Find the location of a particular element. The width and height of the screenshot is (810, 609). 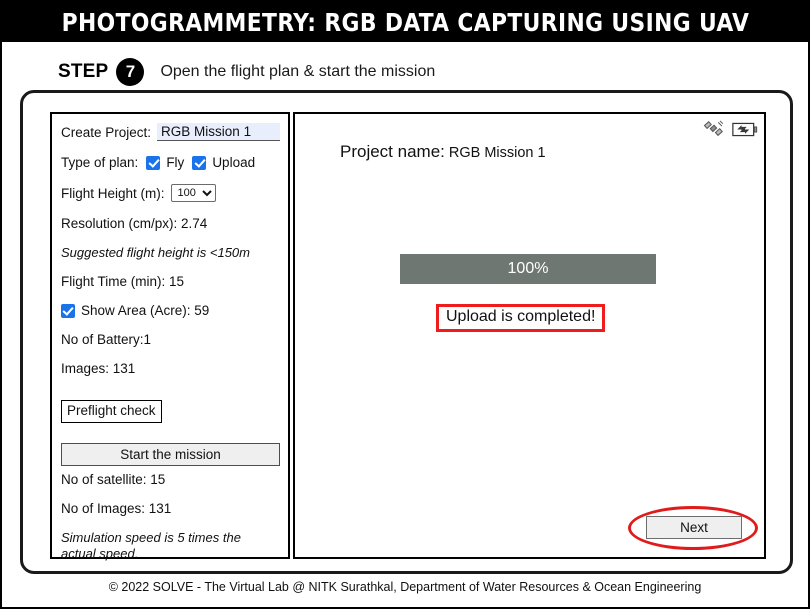

type-of-plan-row: Type of plan: Fly Upload is located at coordinates (170, 162).